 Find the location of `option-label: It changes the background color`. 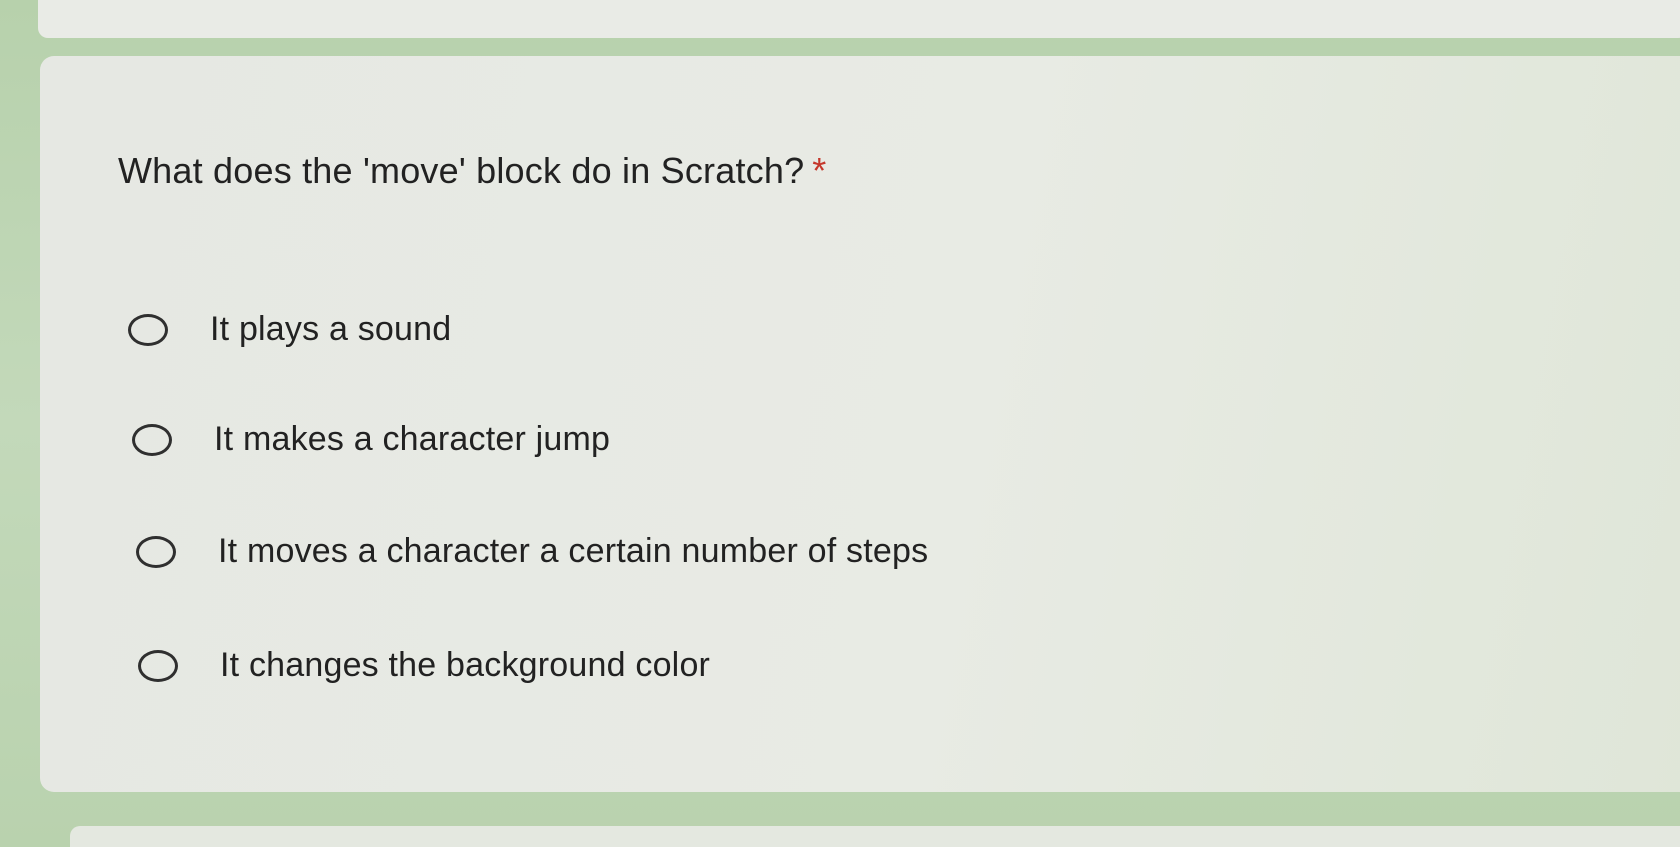

option-label: It changes the background color is located at coordinates (465, 665).